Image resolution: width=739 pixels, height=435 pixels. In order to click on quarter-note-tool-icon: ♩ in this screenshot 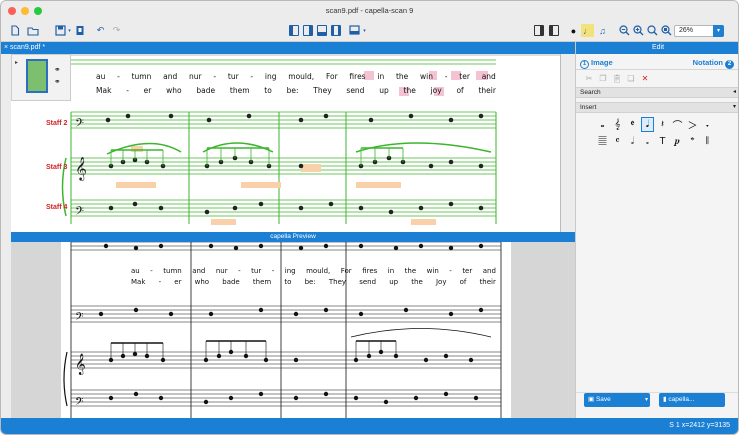, I will do `click(587, 30)`.